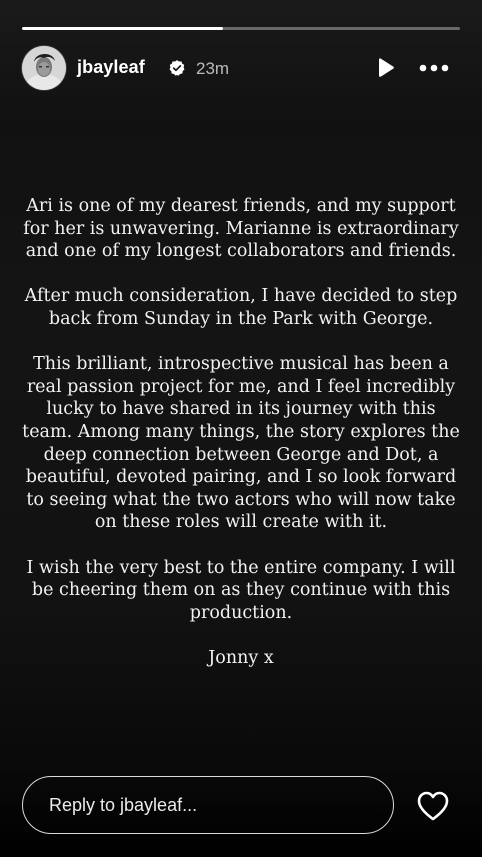  I want to click on reply-input, so click(208, 805).